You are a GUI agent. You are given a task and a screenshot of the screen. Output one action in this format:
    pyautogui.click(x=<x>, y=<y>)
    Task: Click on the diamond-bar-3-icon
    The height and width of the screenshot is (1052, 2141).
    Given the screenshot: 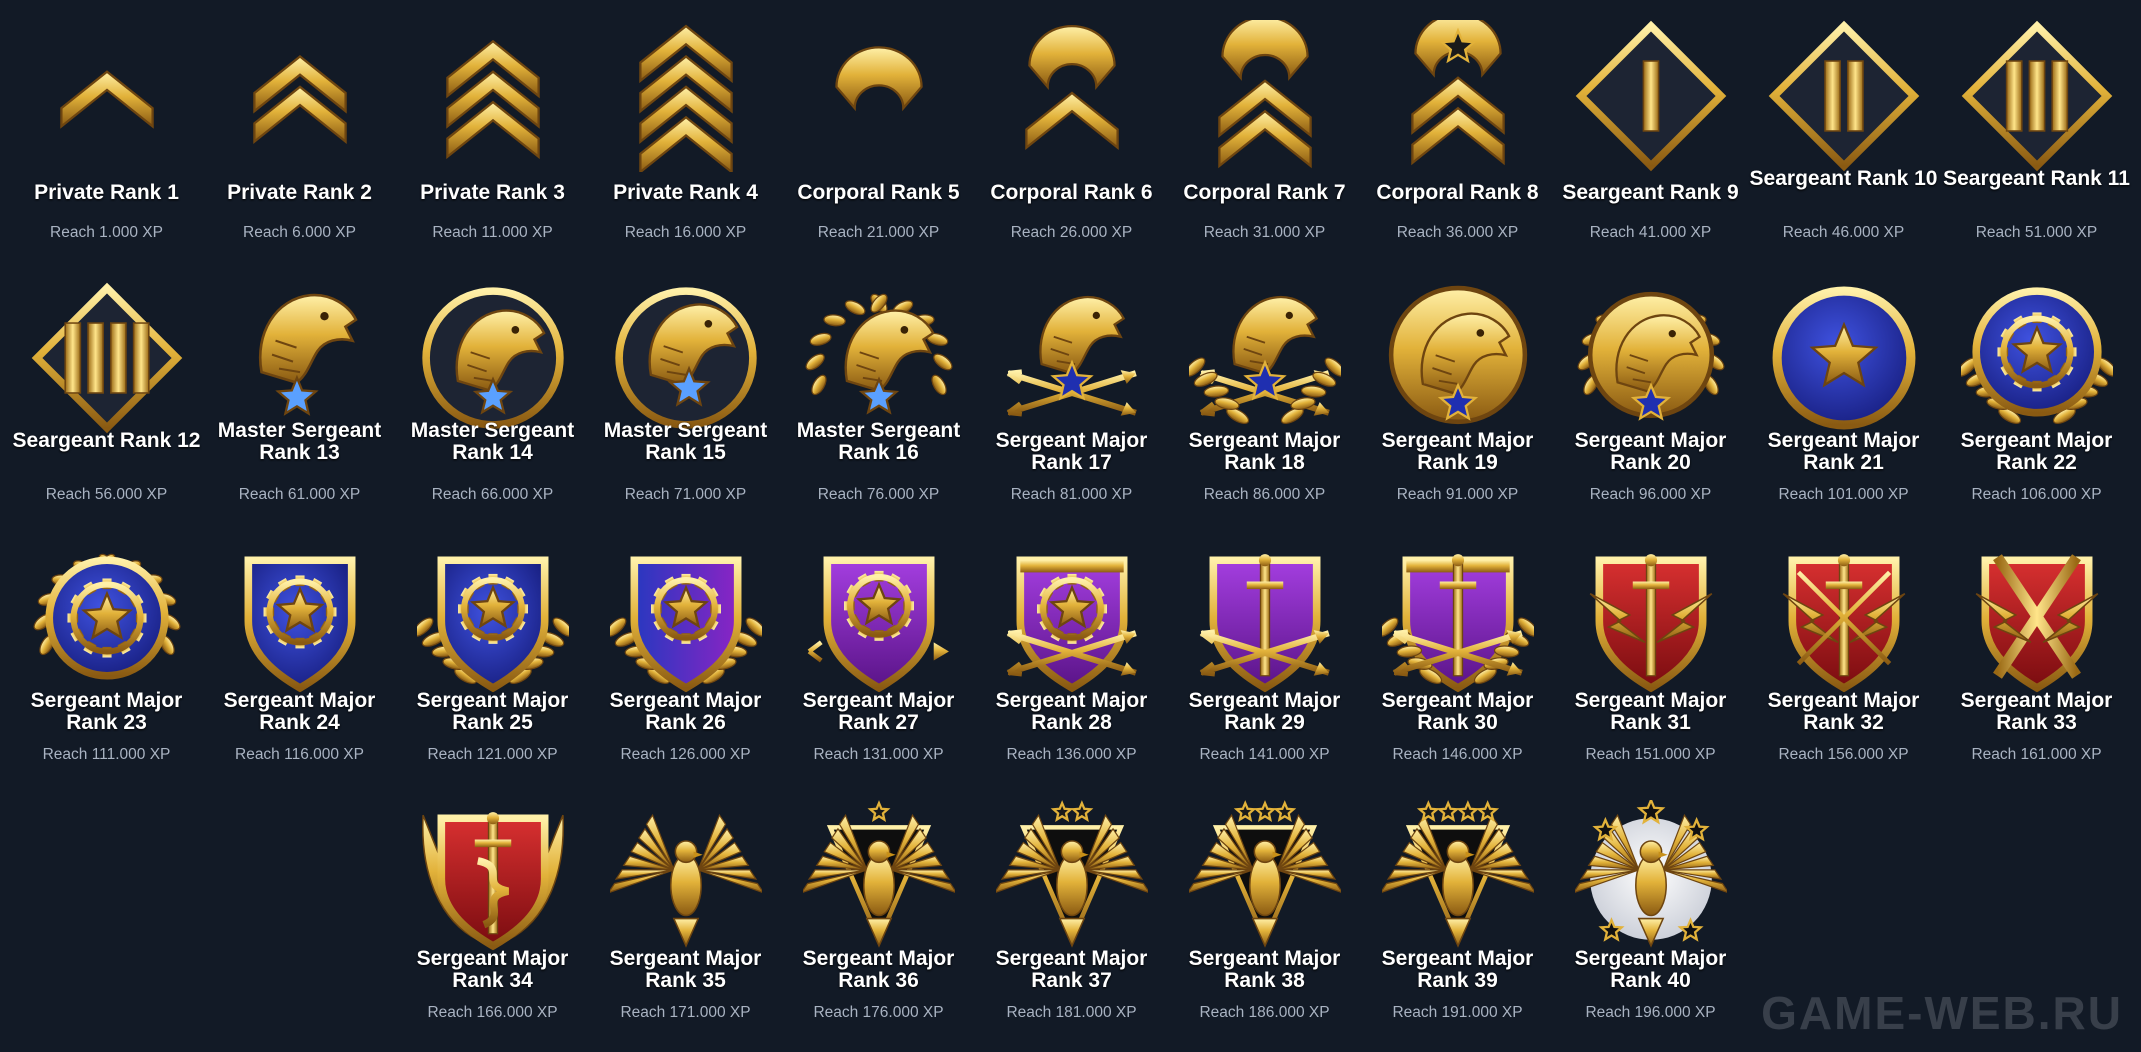 What is the action you would take?
    pyautogui.click(x=2037, y=96)
    